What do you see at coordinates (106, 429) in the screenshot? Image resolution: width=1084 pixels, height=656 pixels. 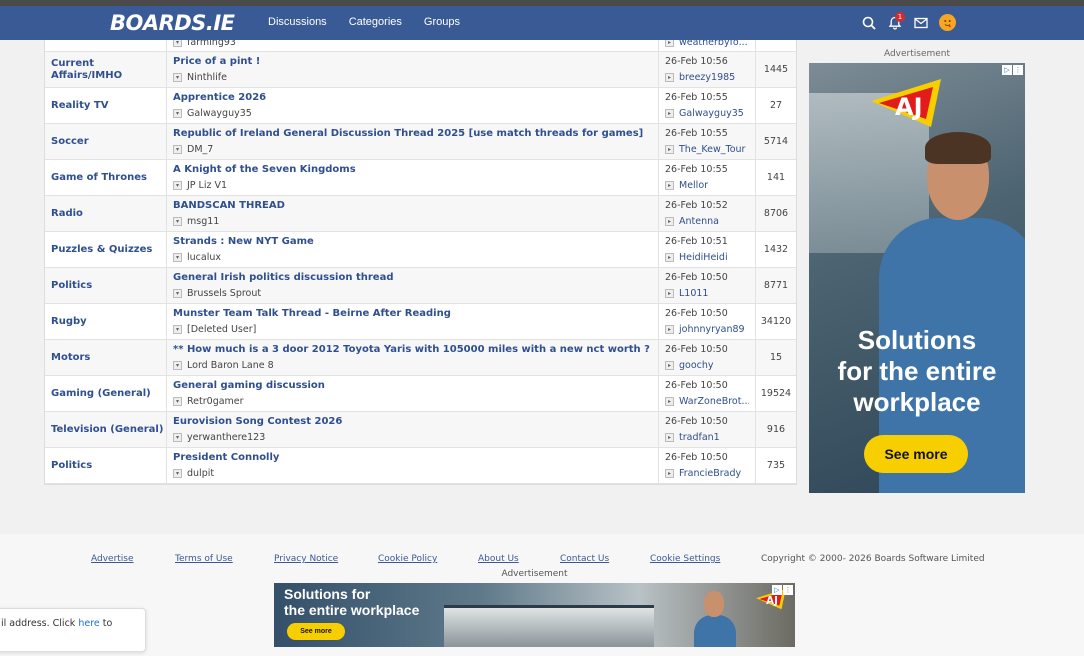 I see `thread-category: Television (General)` at bounding box center [106, 429].